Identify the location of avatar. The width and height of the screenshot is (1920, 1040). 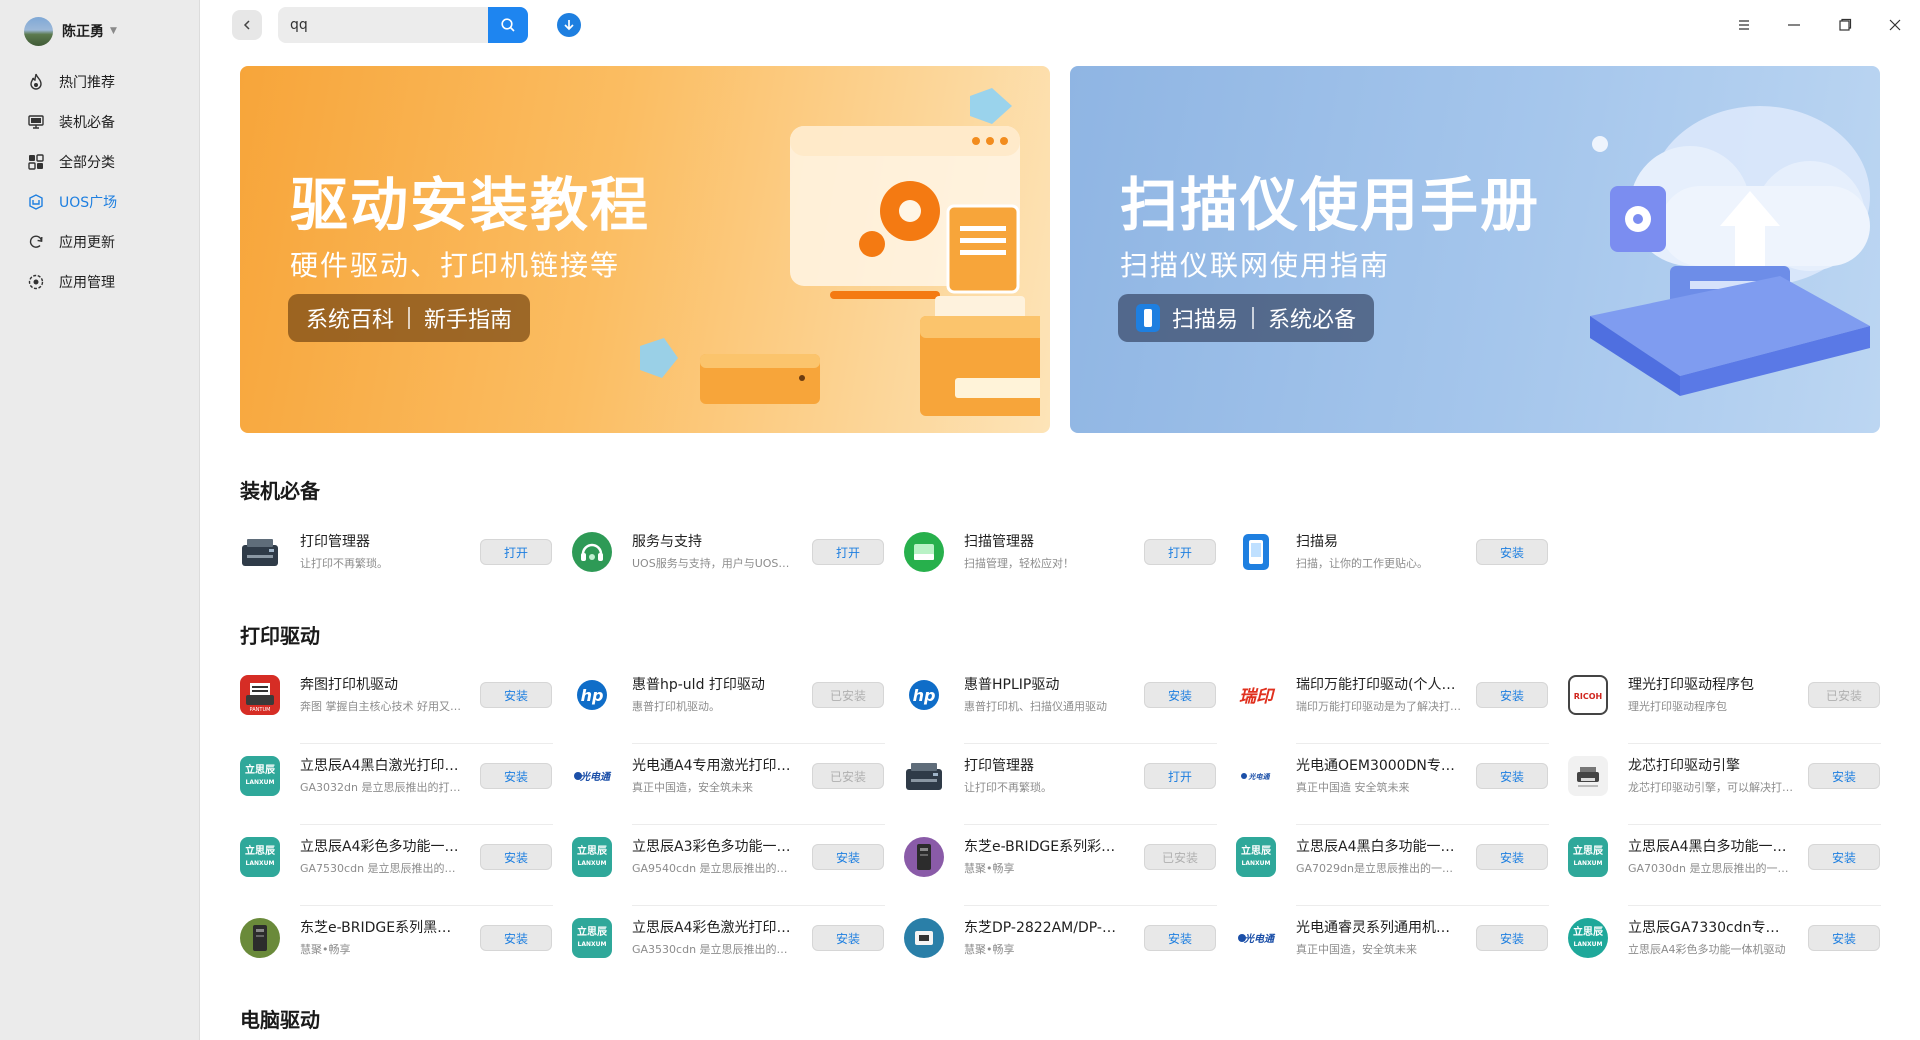
(38, 31).